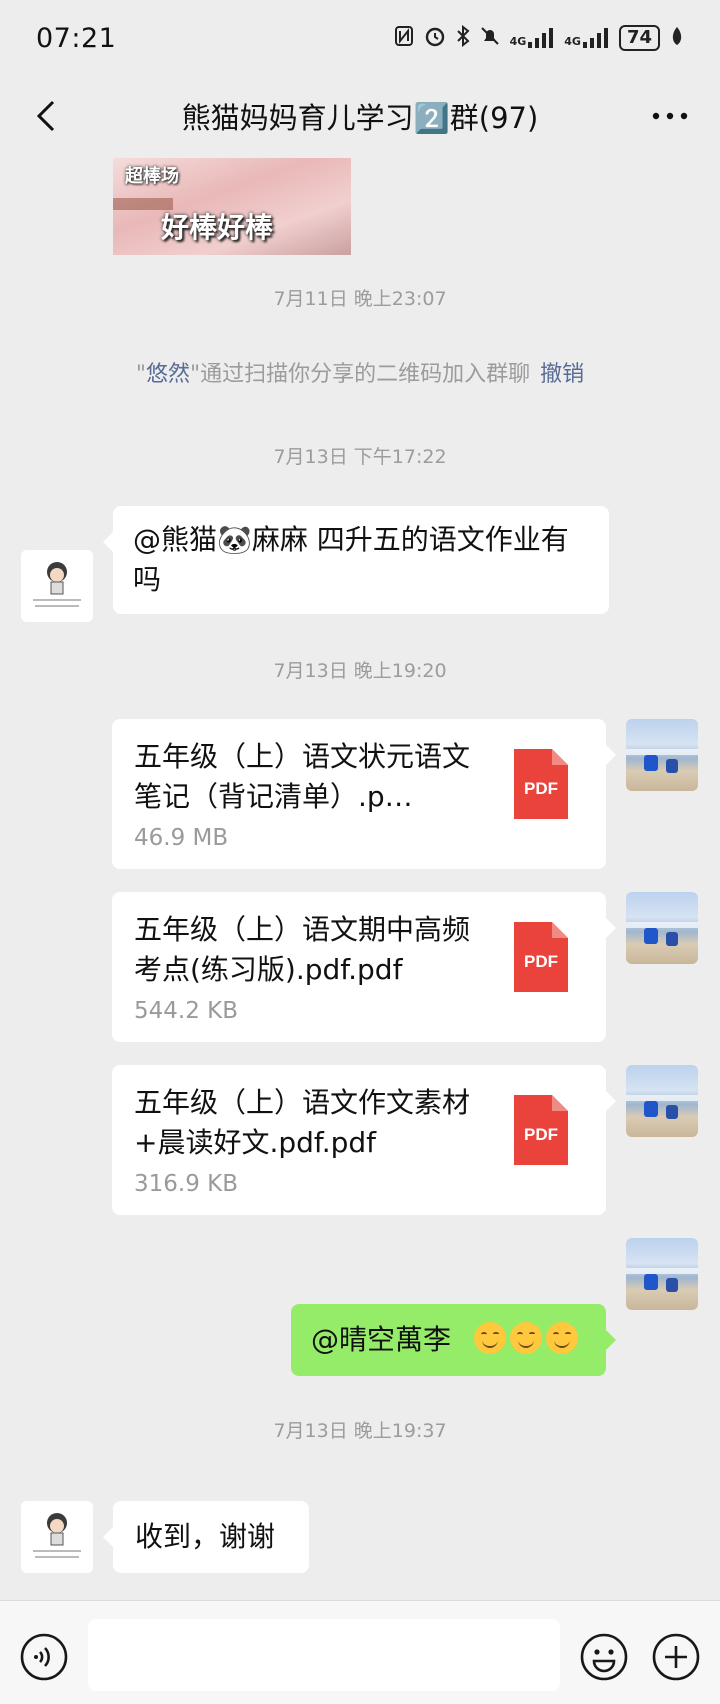 Image resolution: width=720 pixels, height=1704 pixels. I want to click on voice-icon, so click(44, 1657).